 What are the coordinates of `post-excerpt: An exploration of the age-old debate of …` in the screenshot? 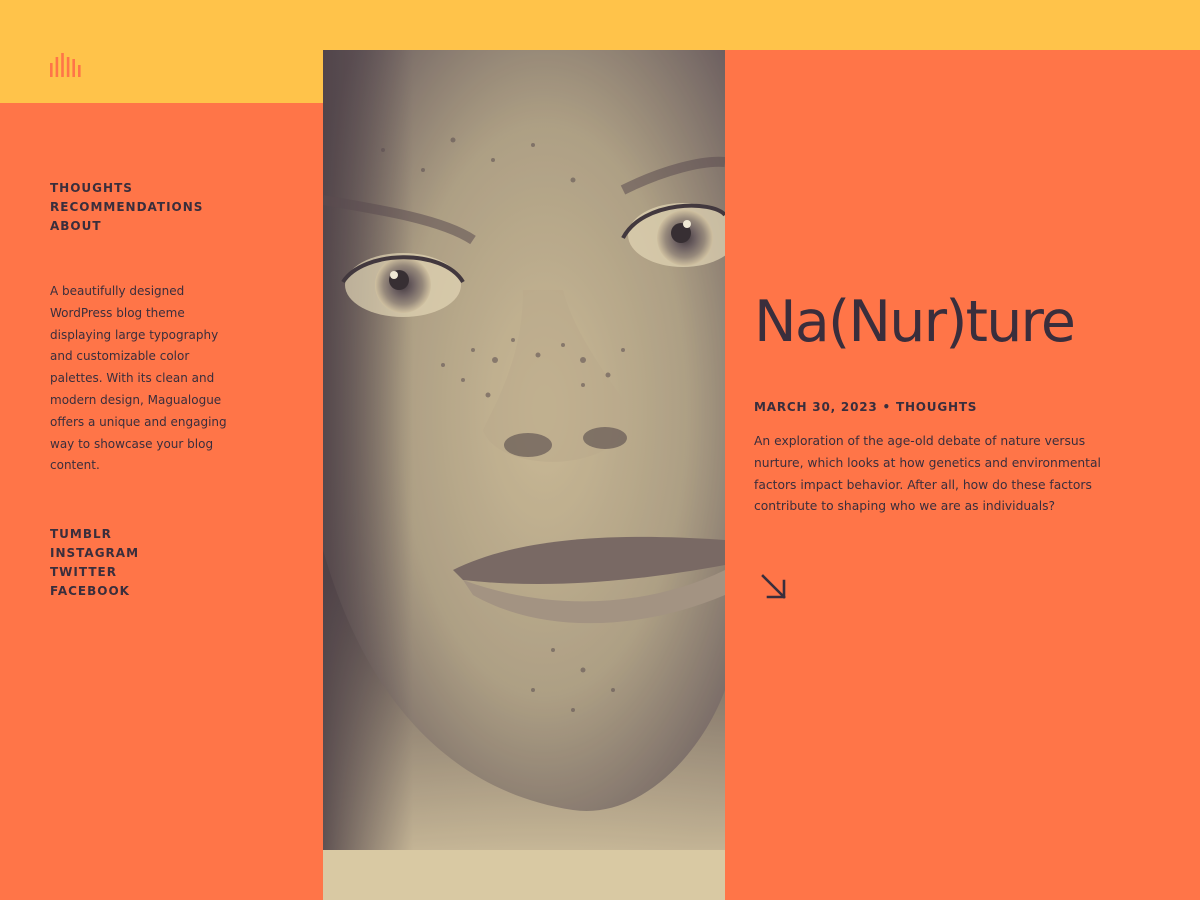 It's located at (927, 474).